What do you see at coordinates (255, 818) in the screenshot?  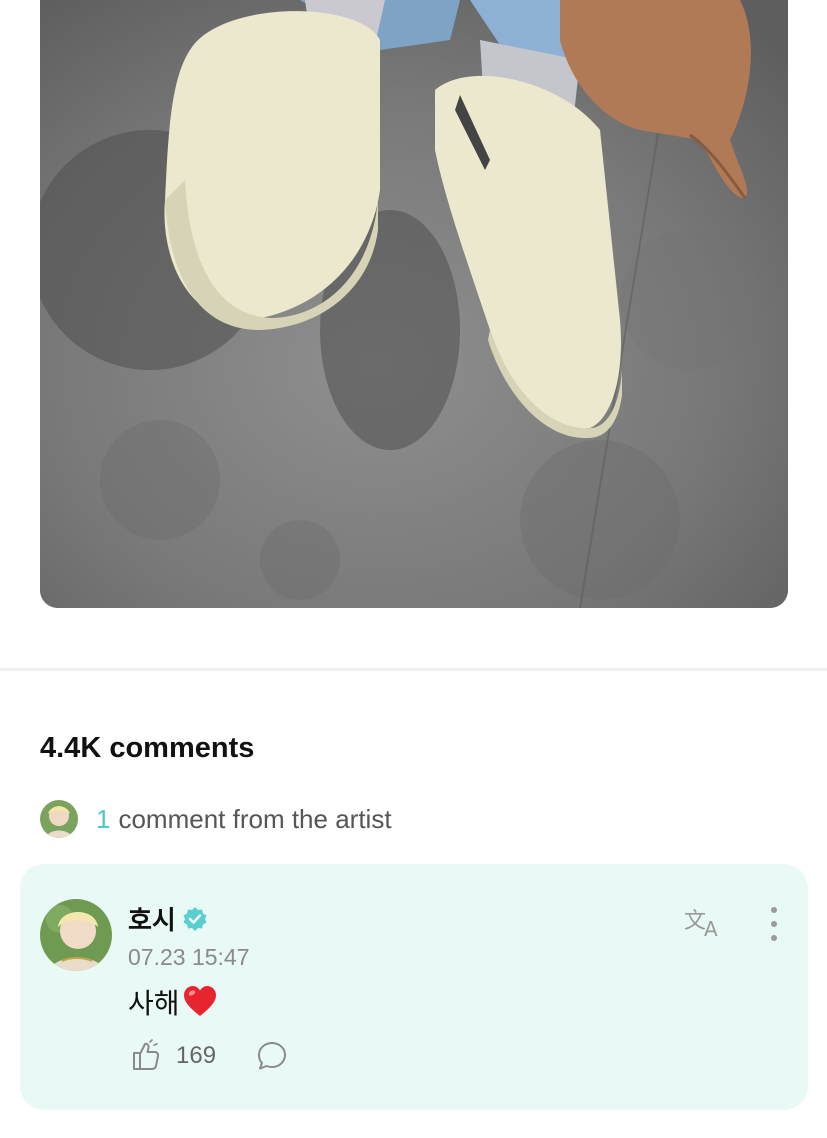 I see `artist-comment-label: comment from the artist` at bounding box center [255, 818].